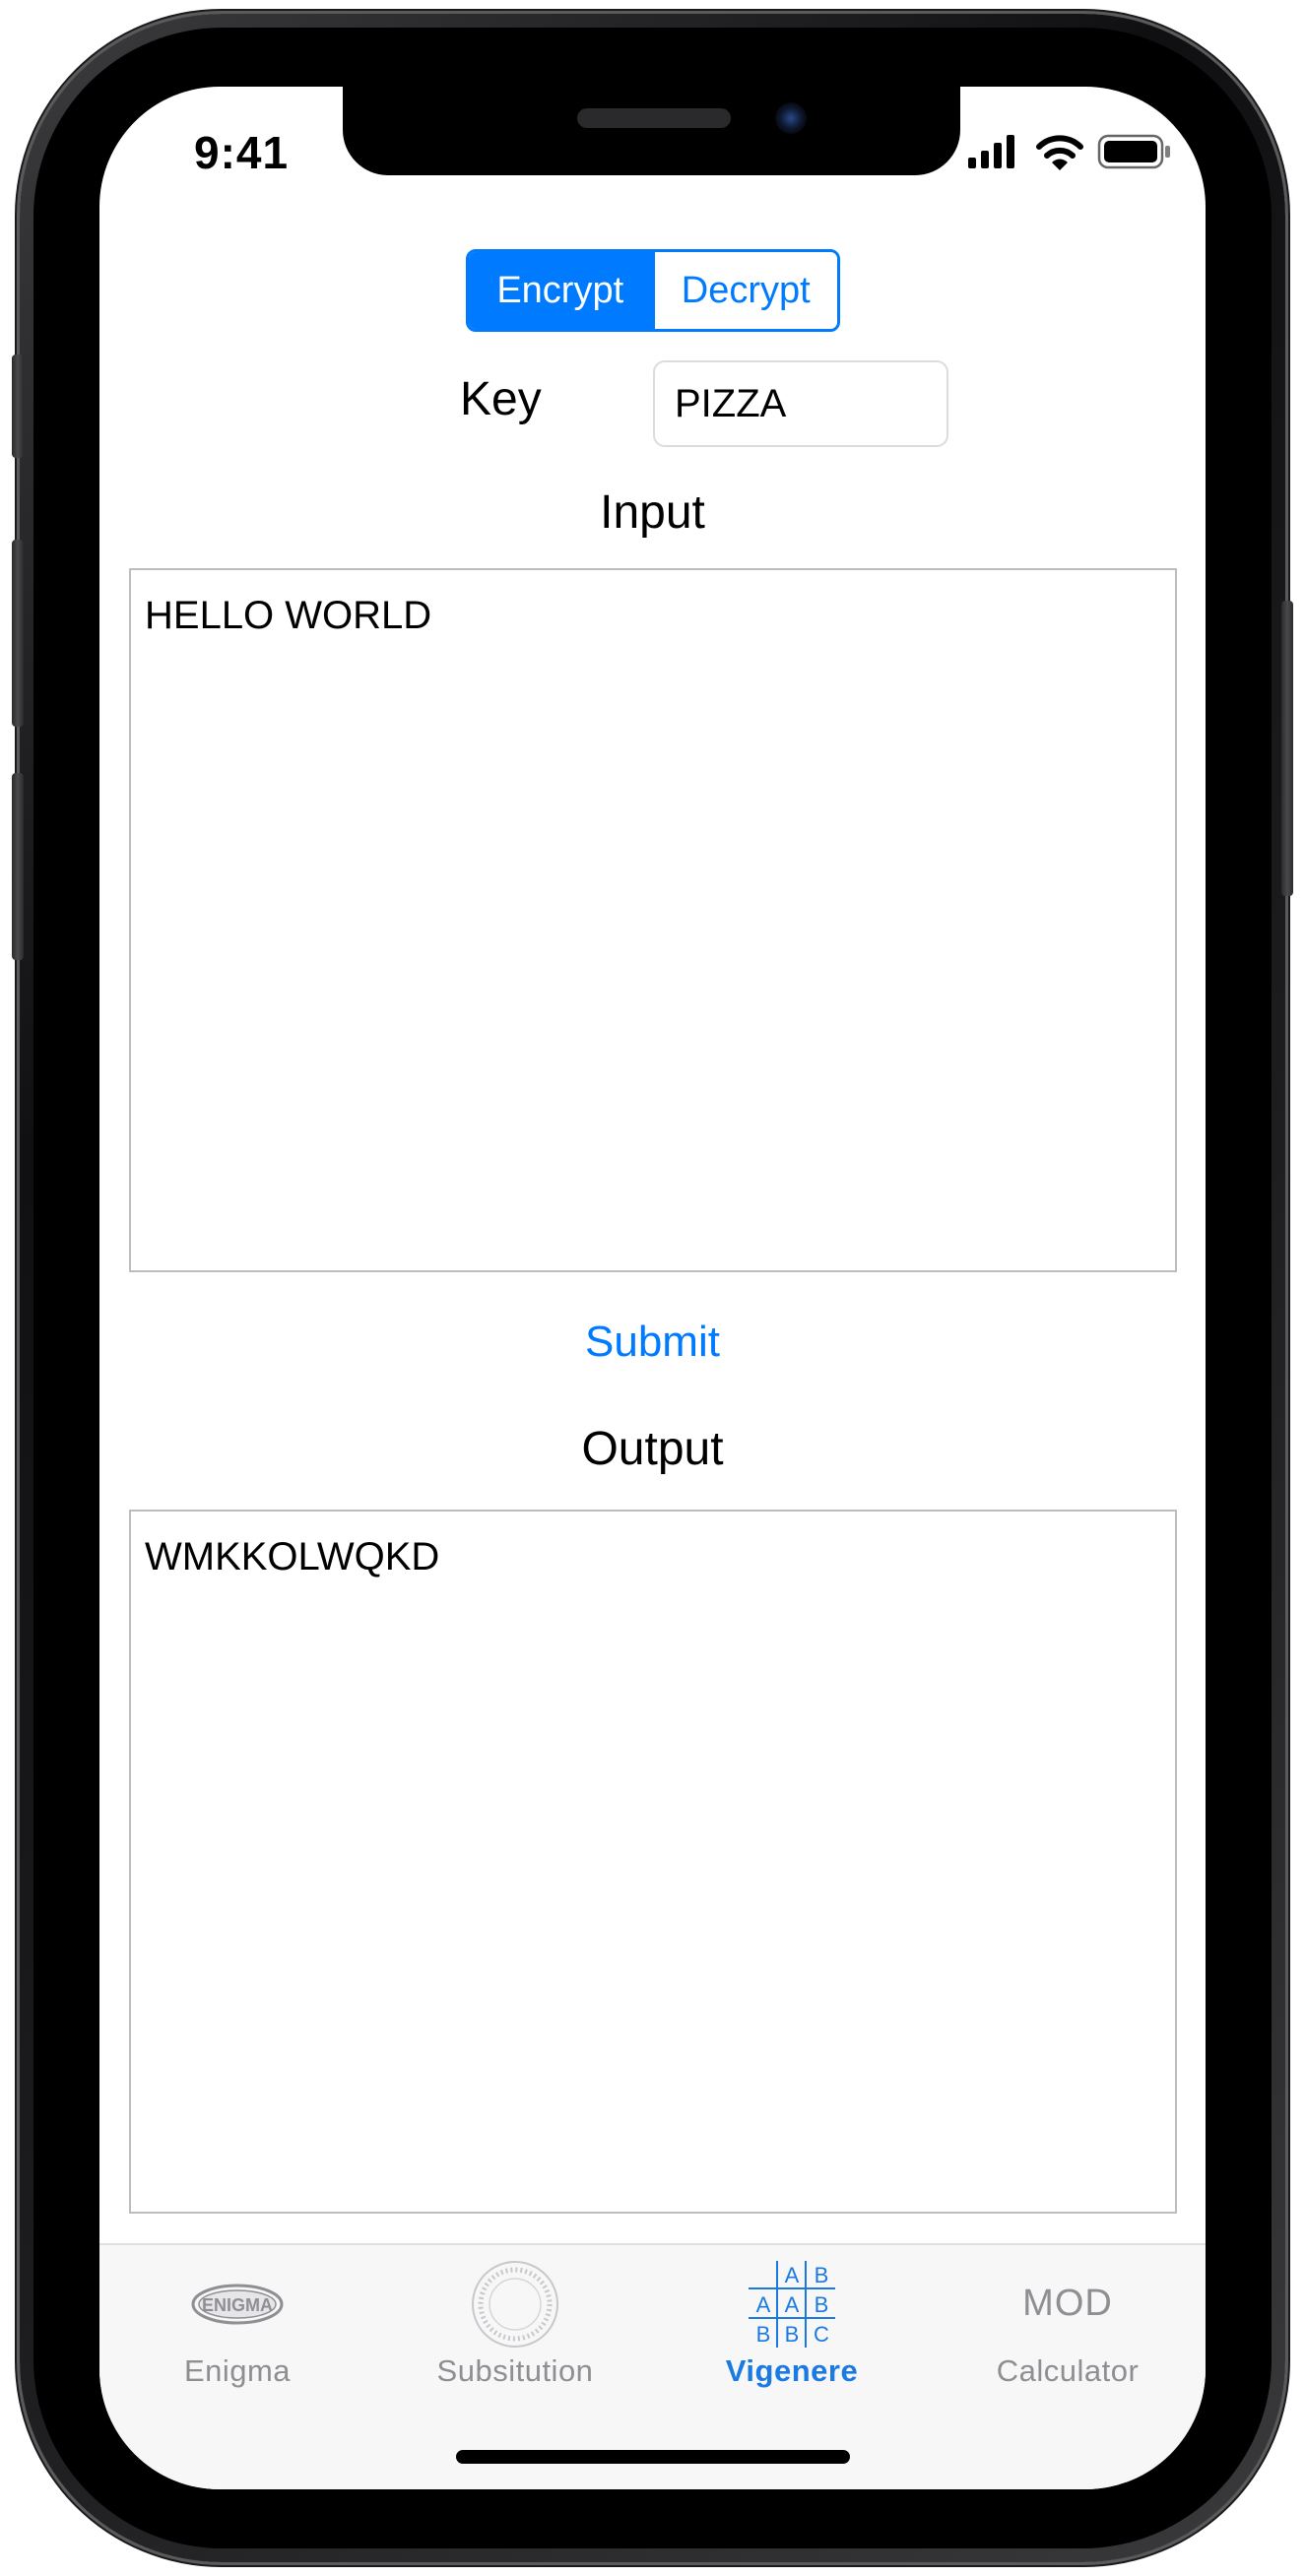 Image resolution: width=1305 pixels, height=2576 pixels. What do you see at coordinates (791, 118) in the screenshot?
I see `front-camera` at bounding box center [791, 118].